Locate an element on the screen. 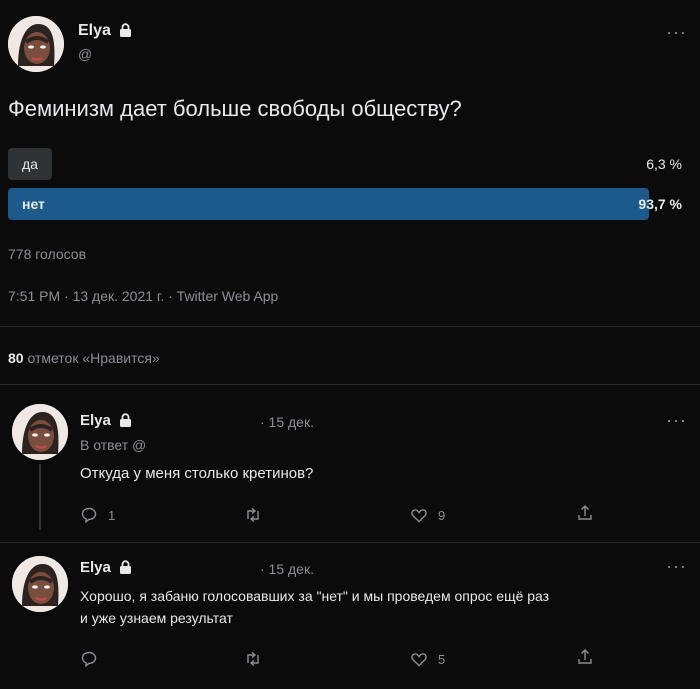 Image resolution: width=700 pixels, height=689 pixels. reply-to: В ответ @ is located at coordinates (113, 445).